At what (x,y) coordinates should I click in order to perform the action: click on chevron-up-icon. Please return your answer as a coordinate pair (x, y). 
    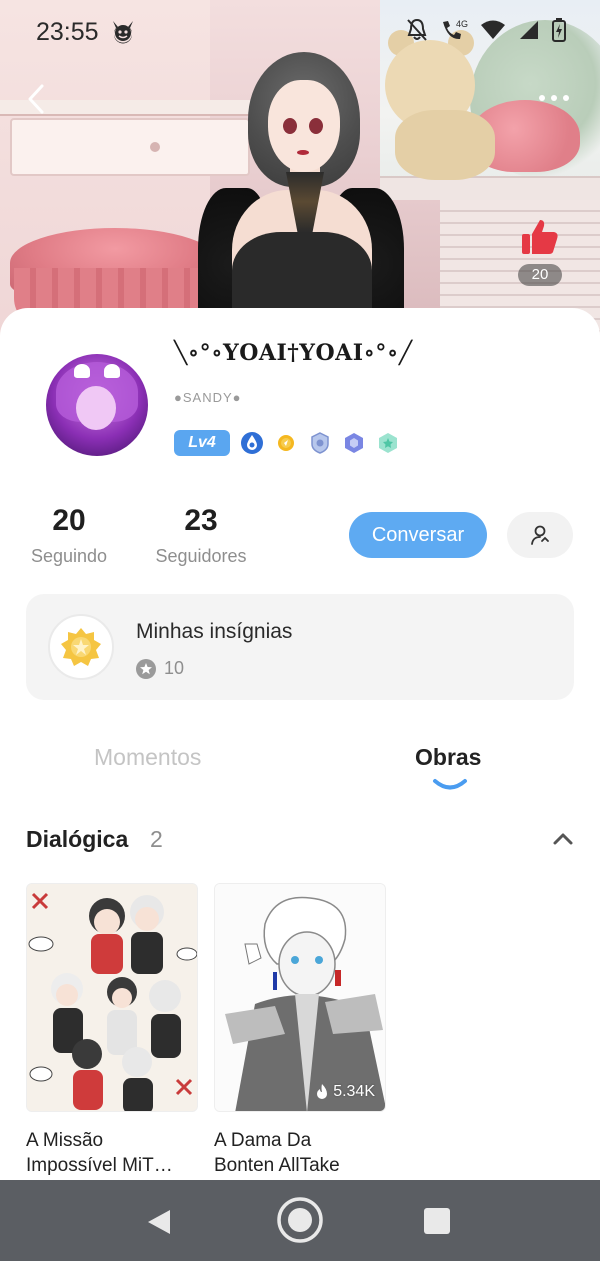
    Looking at the image, I should click on (563, 838).